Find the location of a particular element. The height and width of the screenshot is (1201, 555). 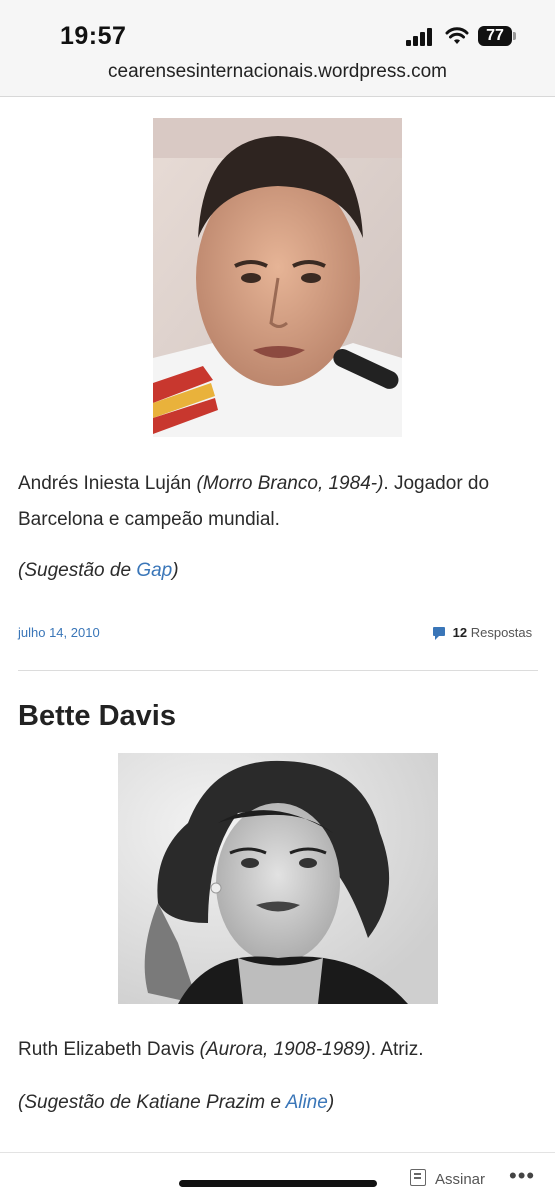

post1-suggestion-link: Gap is located at coordinates (154, 570).